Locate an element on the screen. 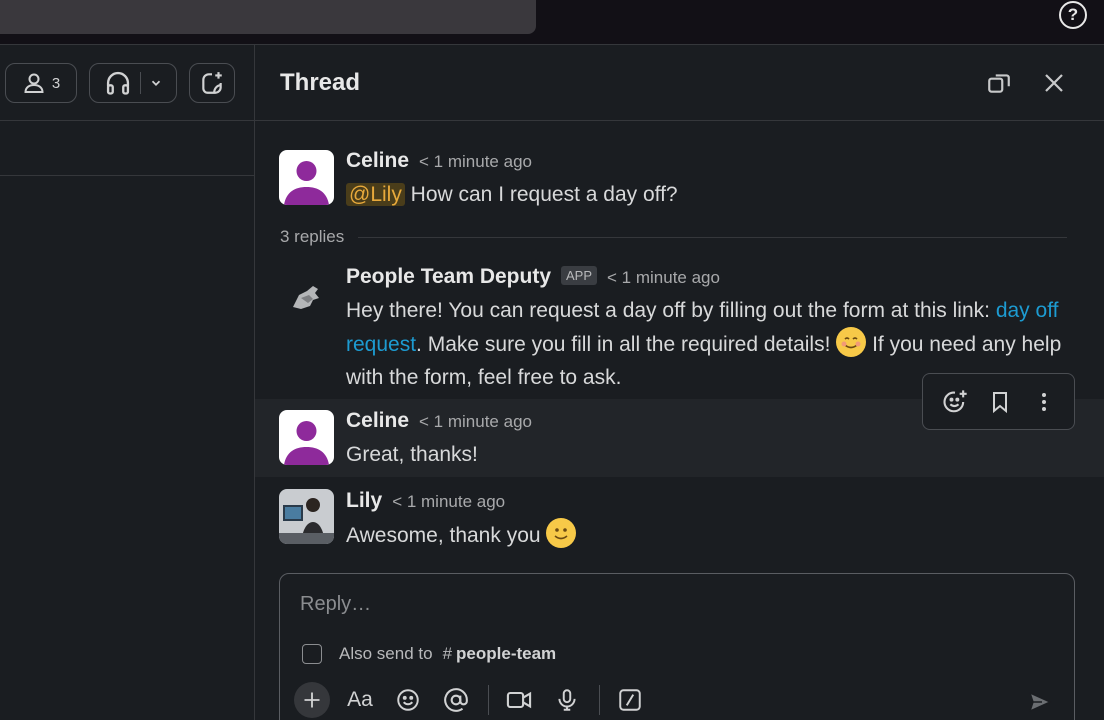  popout-icon is located at coordinates (999, 83).